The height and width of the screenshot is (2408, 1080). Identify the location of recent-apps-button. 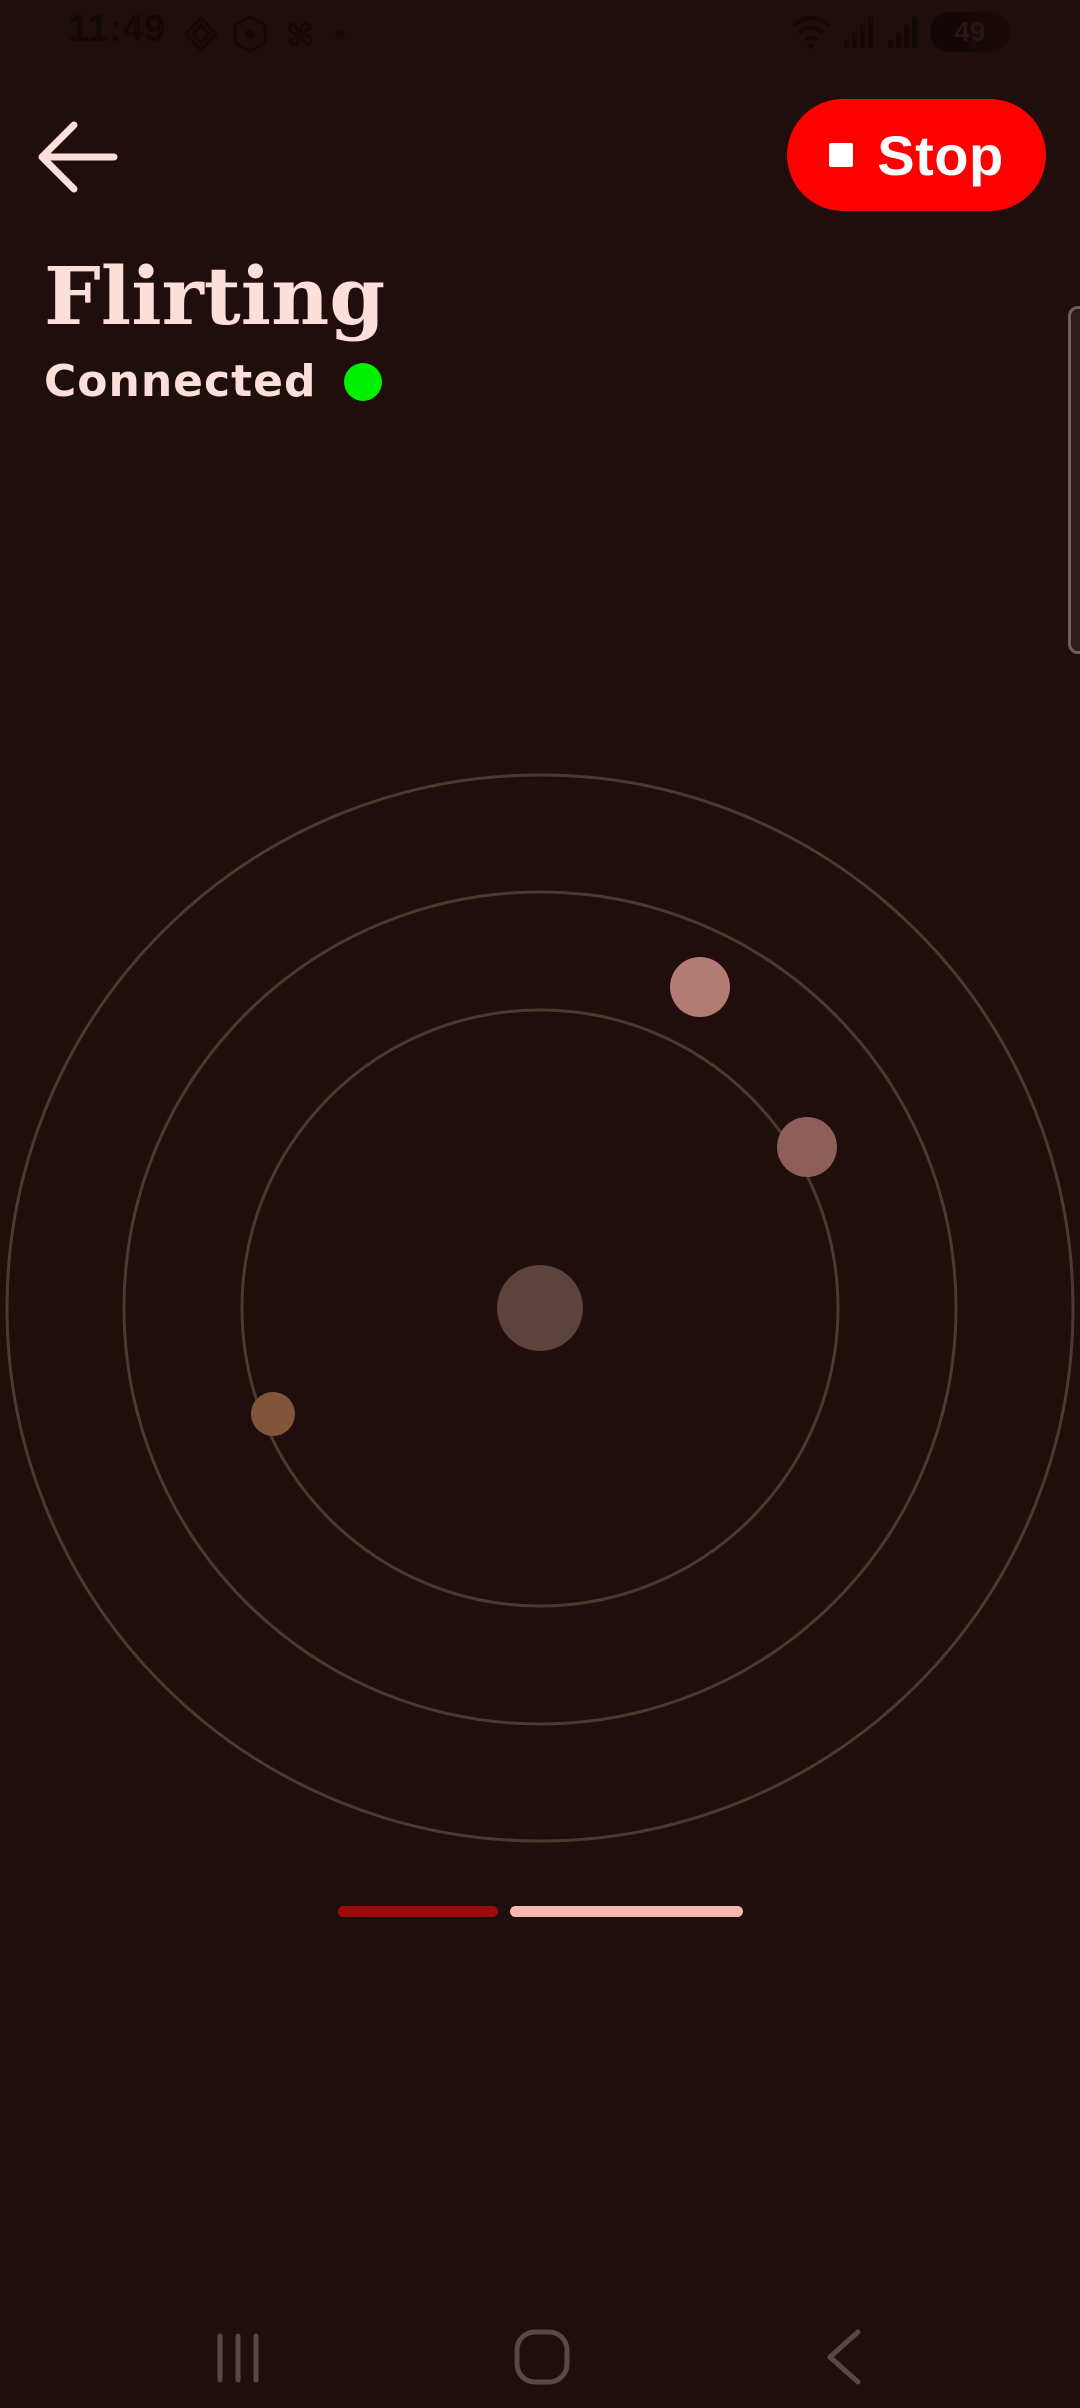
(240, 2356).